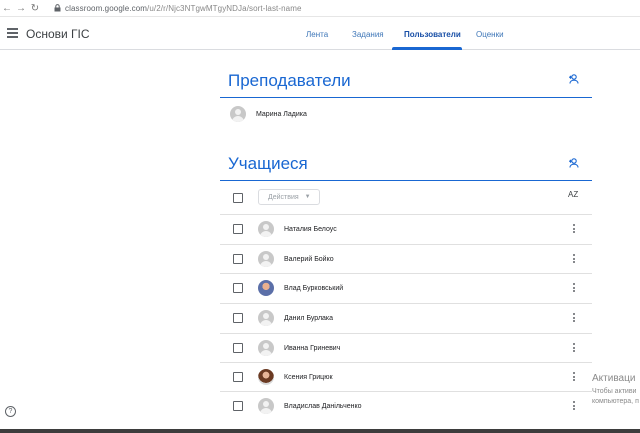 The width and height of the screenshot is (640, 433). Describe the element at coordinates (283, 197) in the screenshot. I see `actions-label: Действия` at that location.